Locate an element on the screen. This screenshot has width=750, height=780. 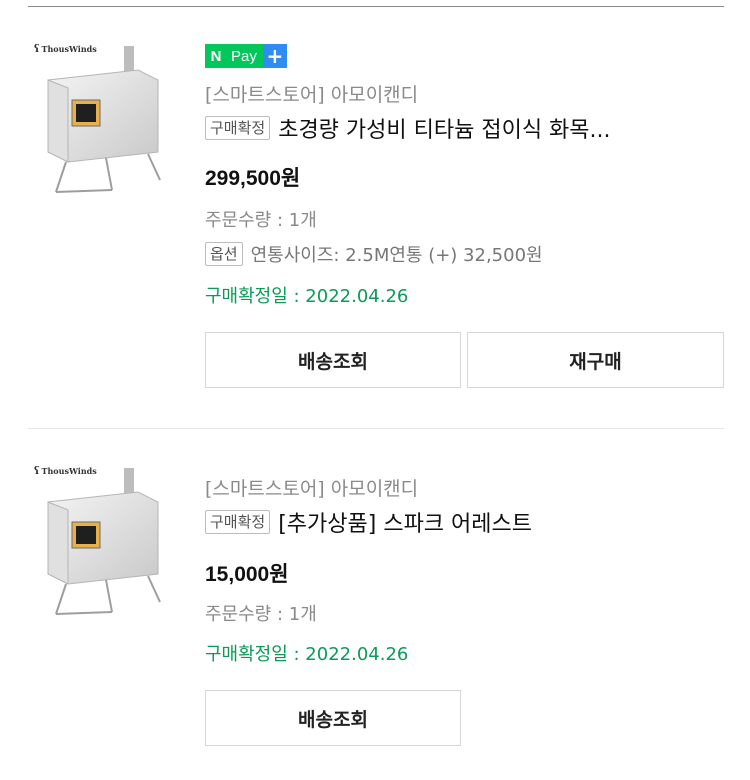
product-price: 15,000원 is located at coordinates (247, 574).